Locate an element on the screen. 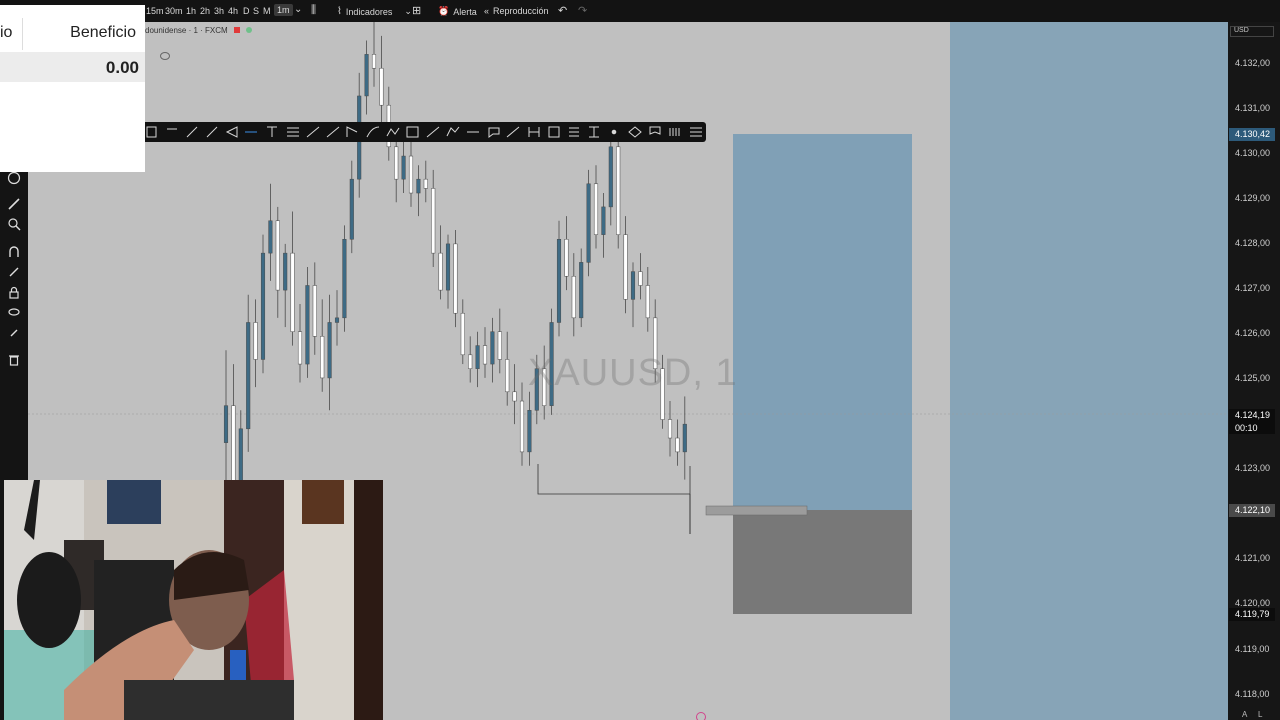  price-label: 4.126,00 is located at coordinates (1253, 333).